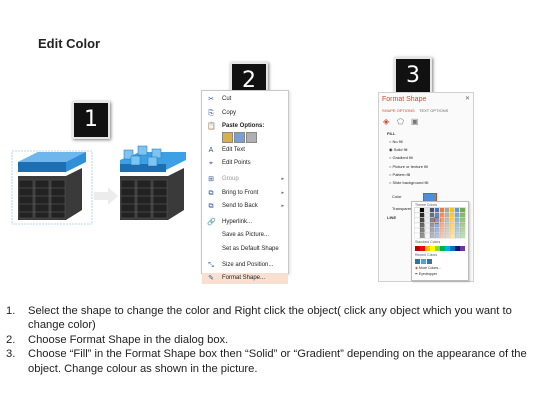 The height and width of the screenshot is (420, 560). Describe the element at coordinates (11, 339) in the screenshot. I see `instruction-number: 2.` at that location.